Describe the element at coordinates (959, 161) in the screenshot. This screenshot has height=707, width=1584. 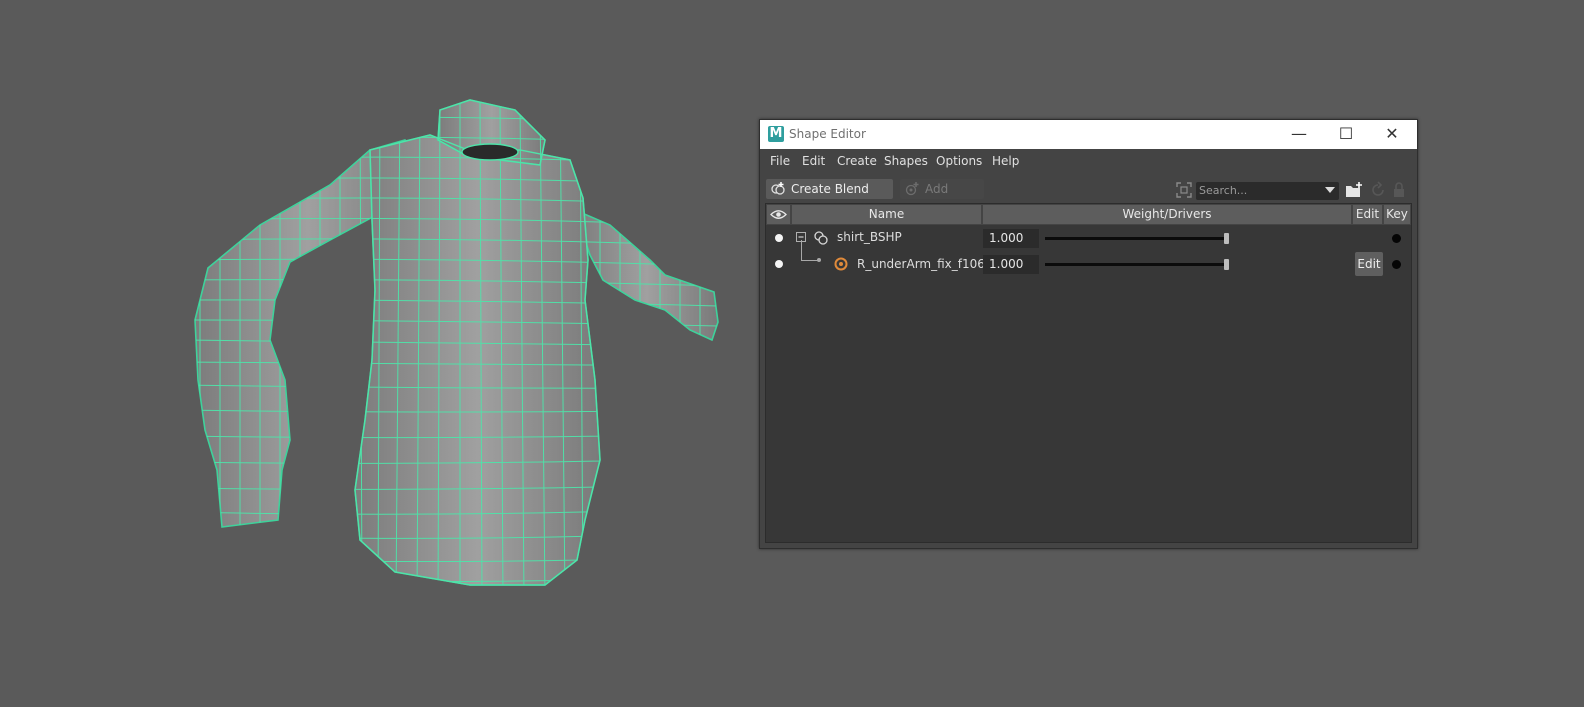
I see `menu-options: Options` at that location.